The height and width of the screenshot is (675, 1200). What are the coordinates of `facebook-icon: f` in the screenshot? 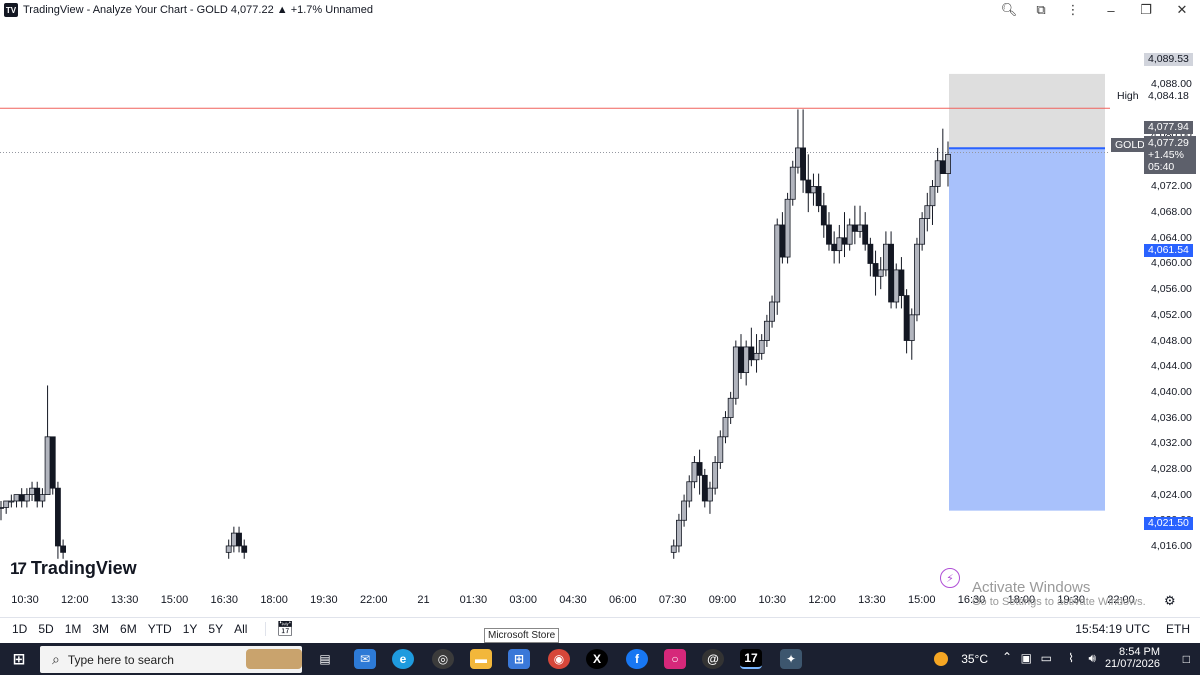 It's located at (637, 659).